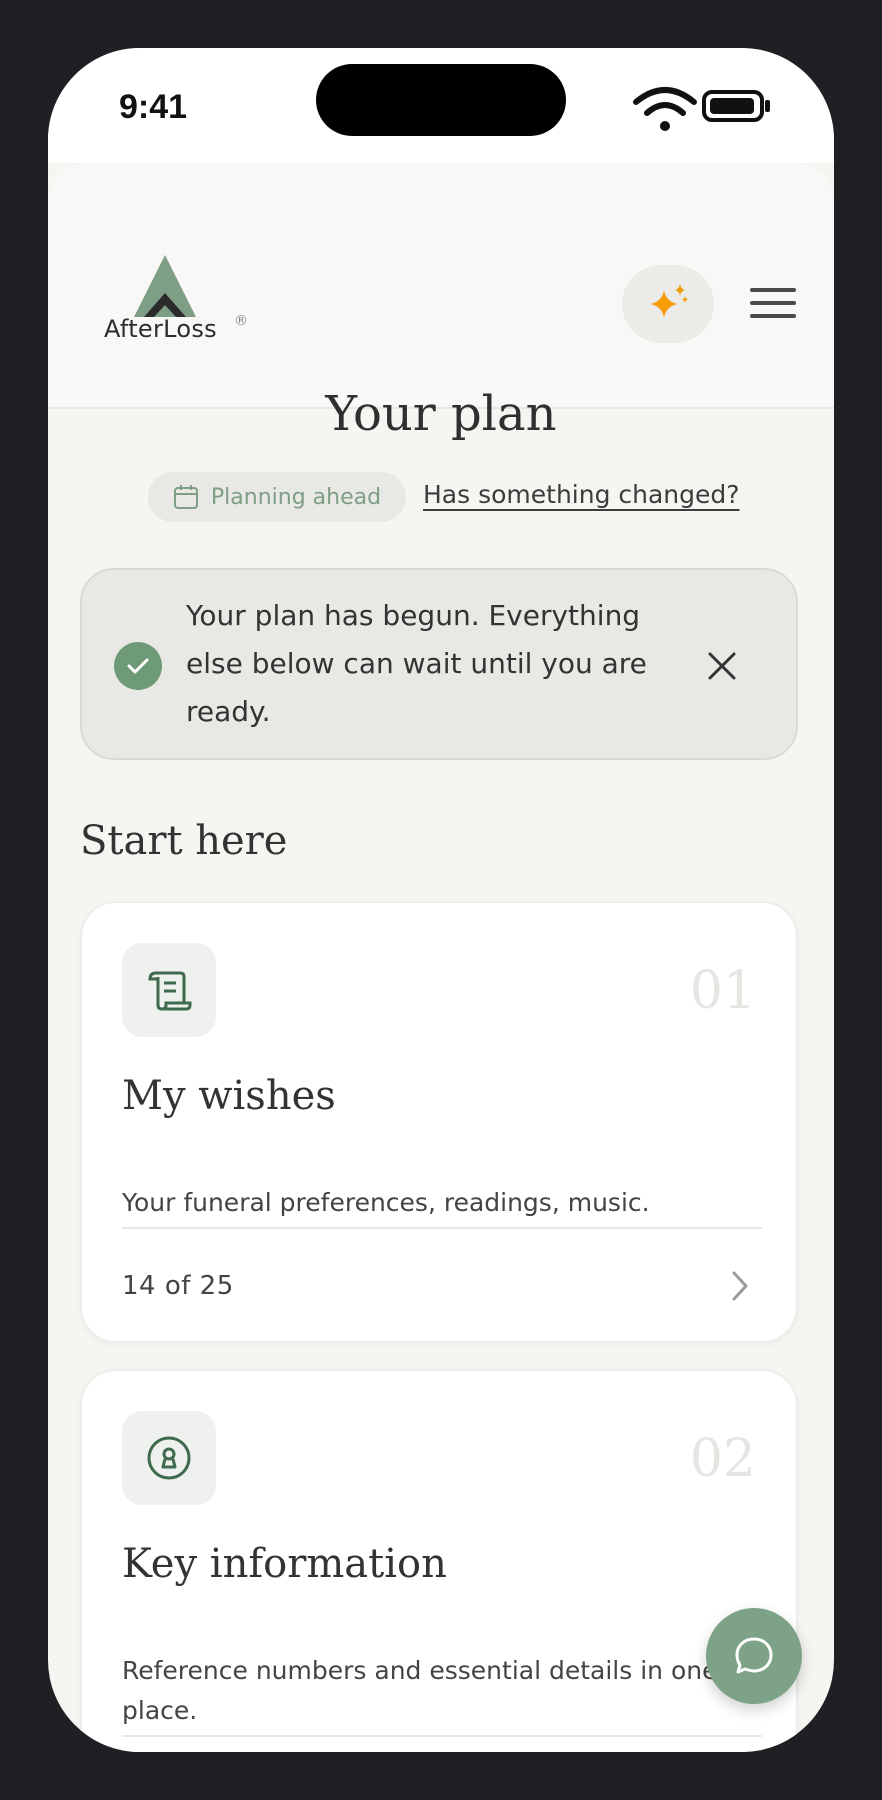 This screenshot has width=882, height=1800. I want to click on sparkle-icon, so click(669, 301).